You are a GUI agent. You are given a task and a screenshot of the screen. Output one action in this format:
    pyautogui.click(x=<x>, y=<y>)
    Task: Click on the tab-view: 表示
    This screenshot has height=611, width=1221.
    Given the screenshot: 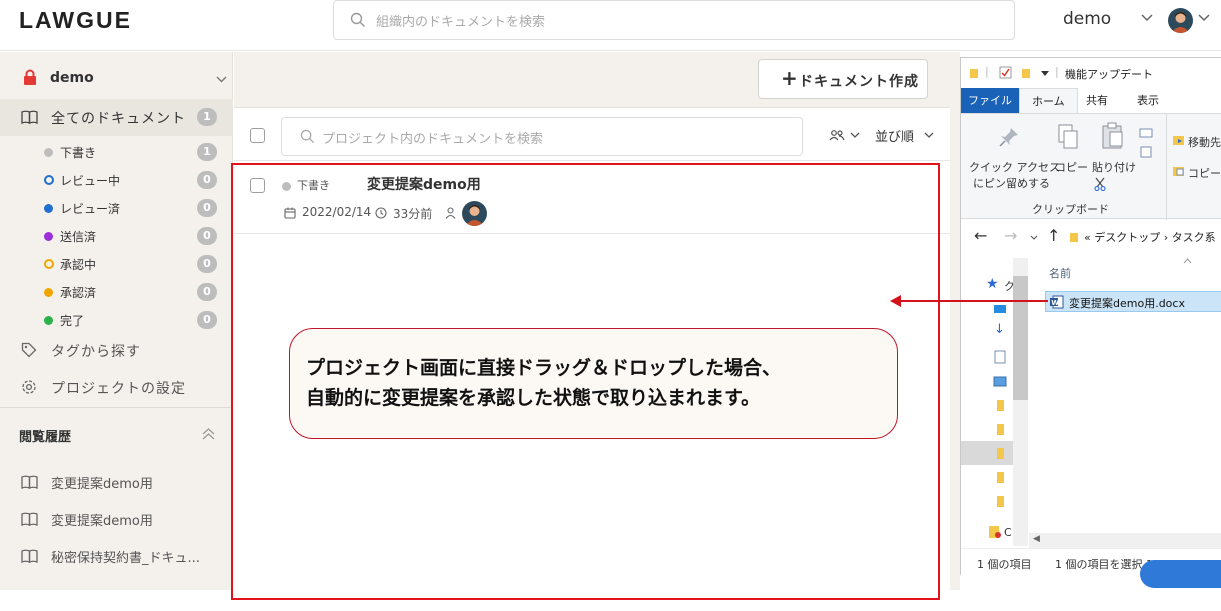 What is the action you would take?
    pyautogui.click(x=1148, y=100)
    